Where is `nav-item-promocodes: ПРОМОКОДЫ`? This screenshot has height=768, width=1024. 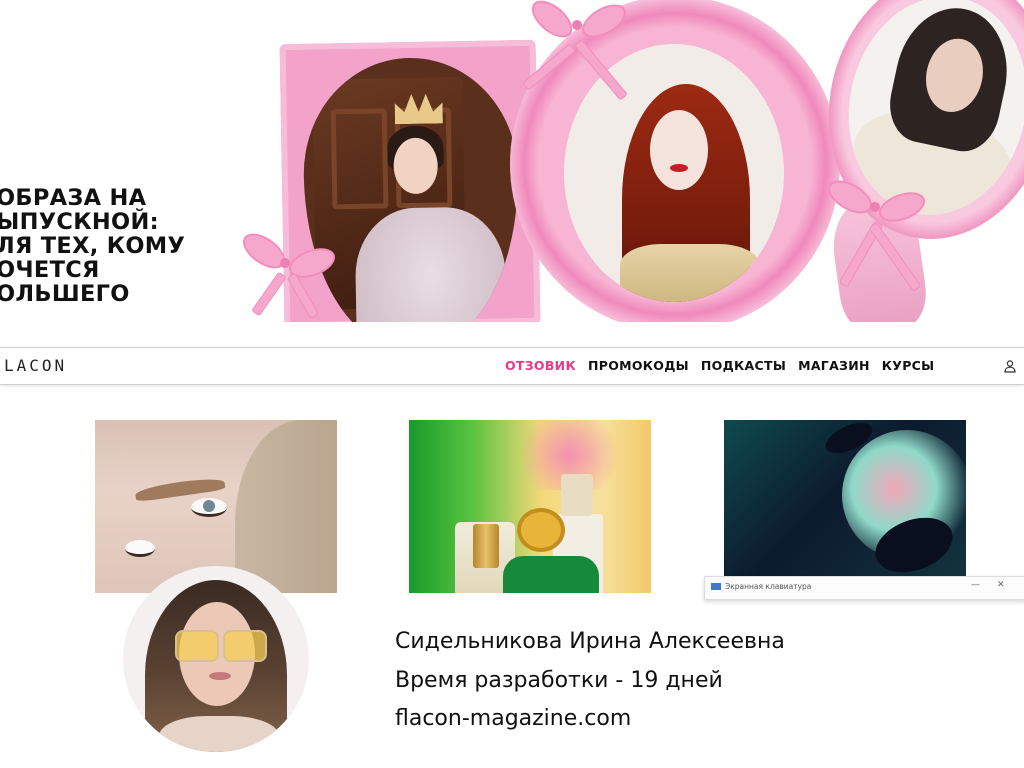
nav-item-promocodes: ПРОМОКОДЫ is located at coordinates (638, 365).